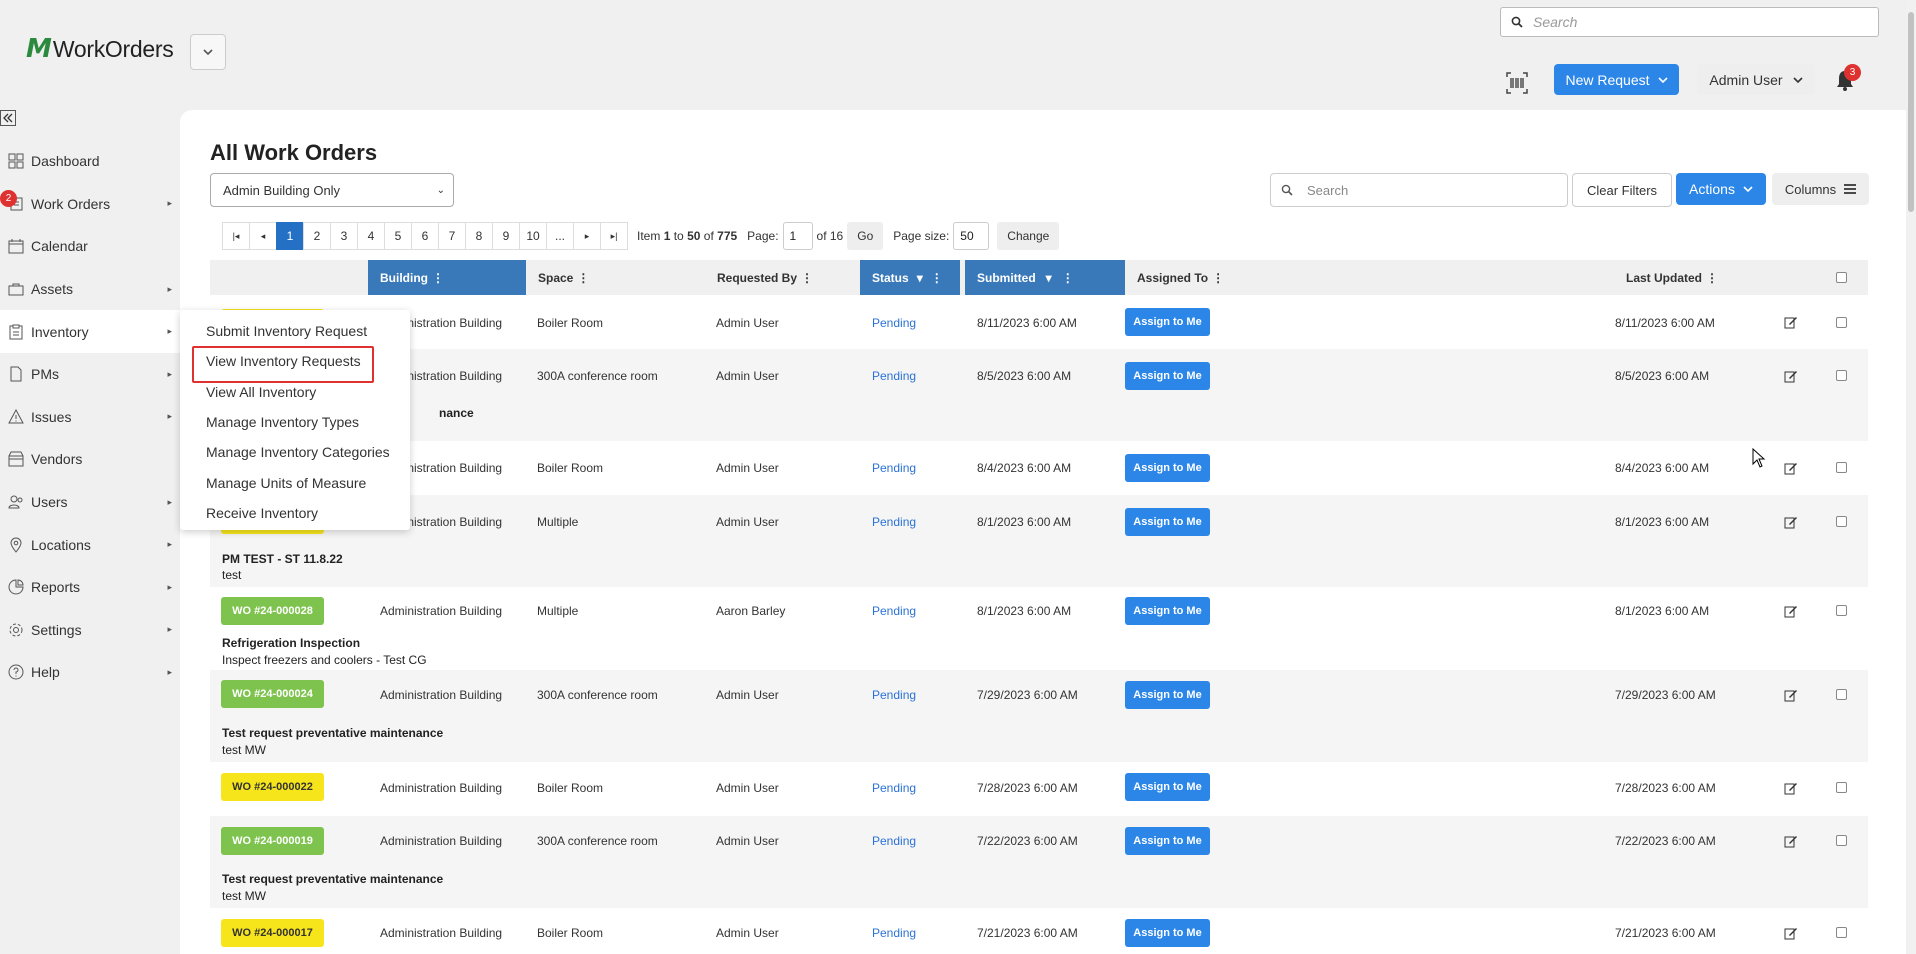  Describe the element at coordinates (208, 52) in the screenshot. I see `app-switcher-button` at that location.